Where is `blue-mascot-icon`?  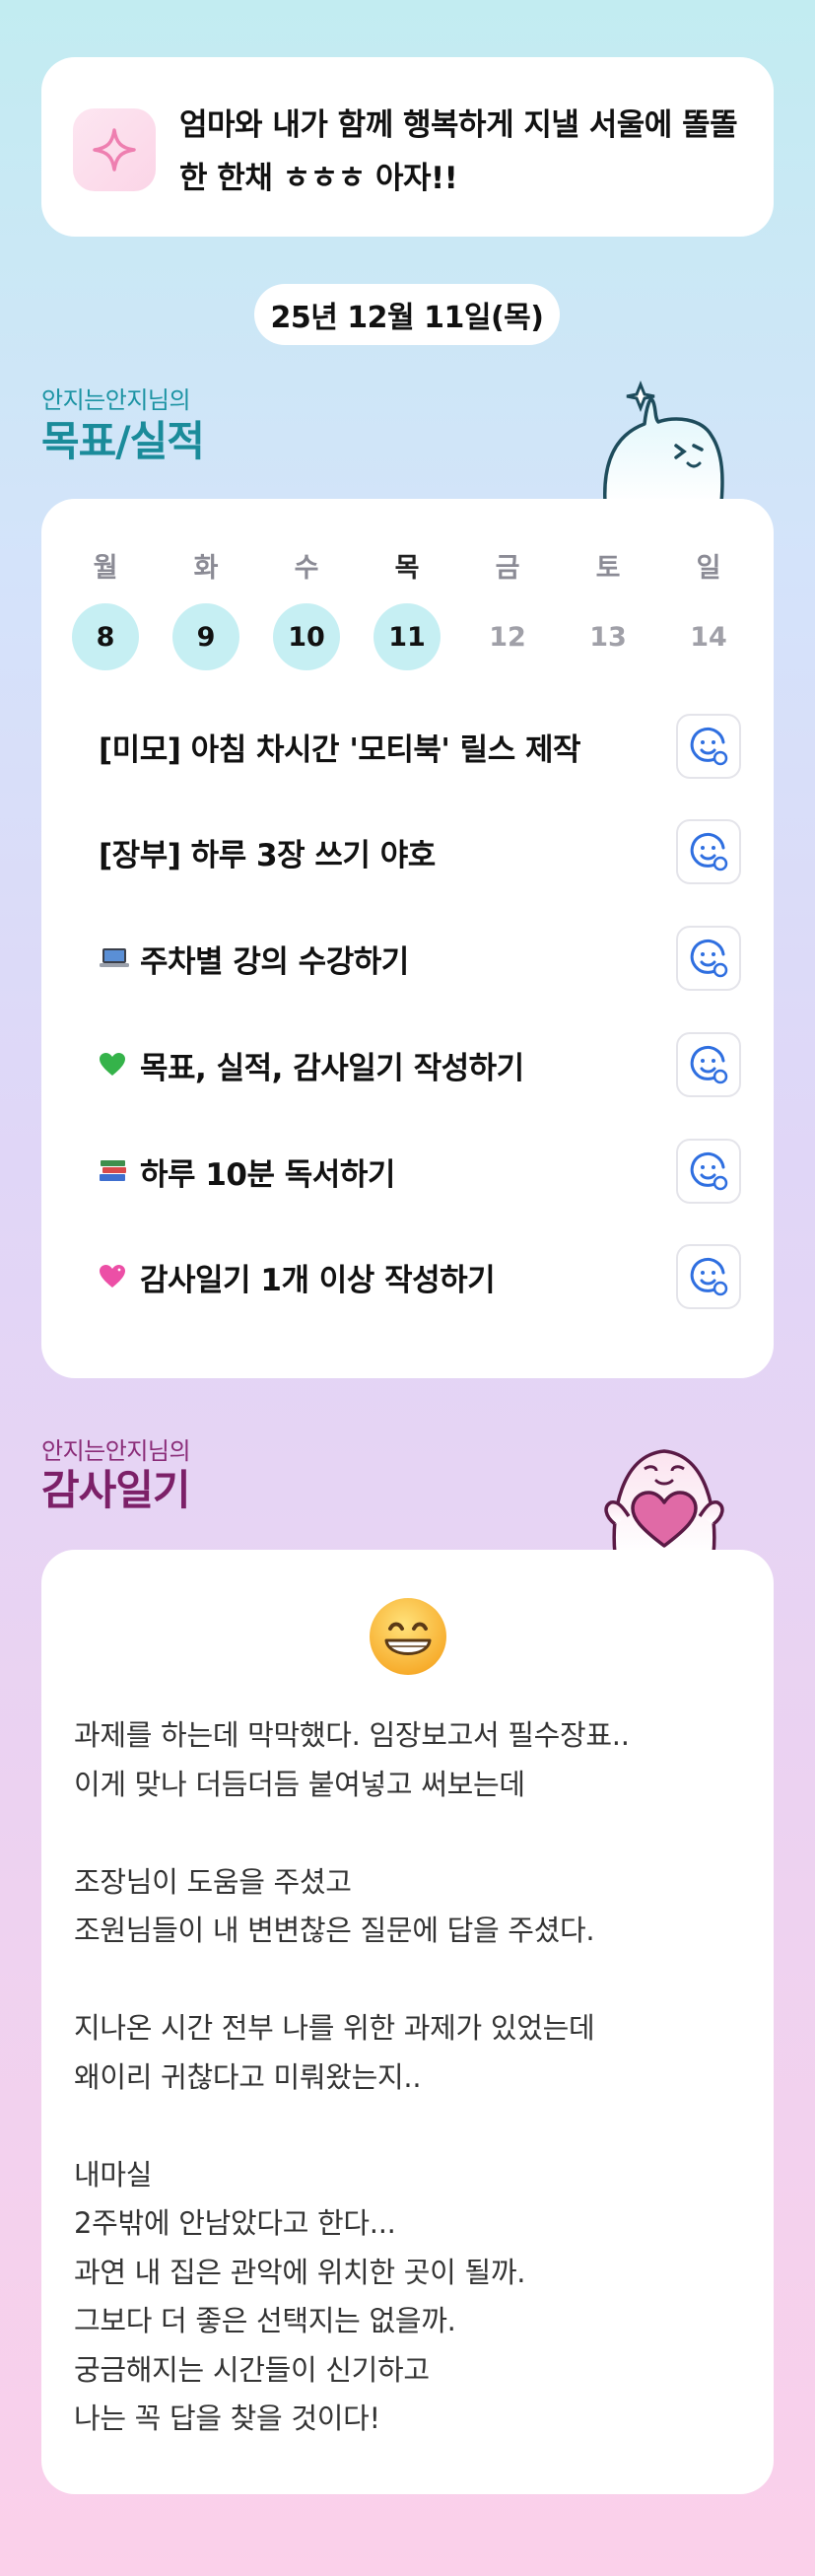
blue-mascot-icon is located at coordinates (663, 442).